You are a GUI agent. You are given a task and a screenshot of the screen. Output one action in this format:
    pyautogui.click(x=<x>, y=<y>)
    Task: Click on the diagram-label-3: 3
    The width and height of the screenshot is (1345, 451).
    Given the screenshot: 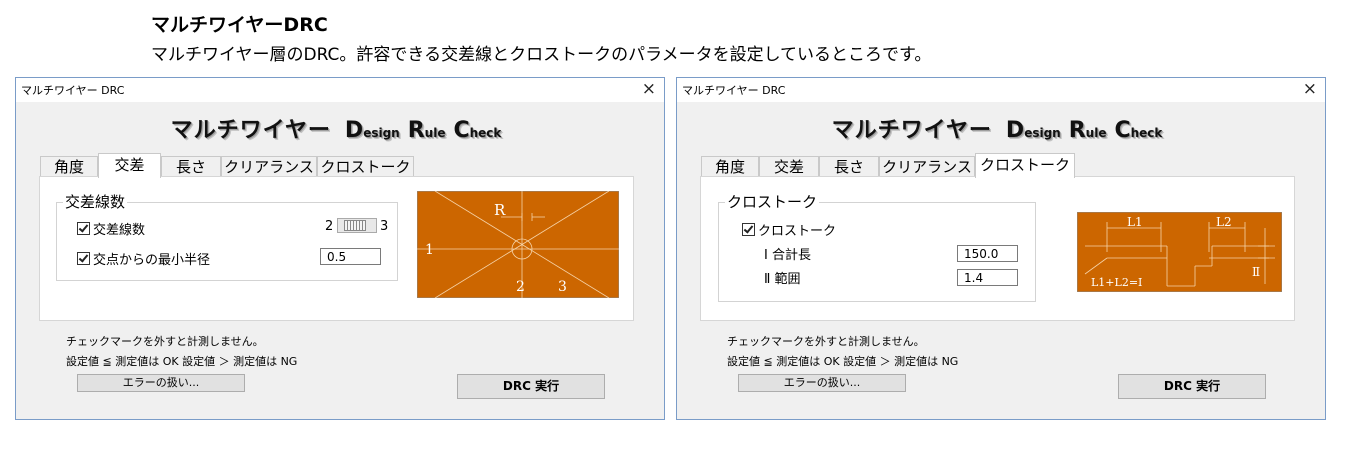 What is the action you would take?
    pyautogui.click(x=562, y=287)
    